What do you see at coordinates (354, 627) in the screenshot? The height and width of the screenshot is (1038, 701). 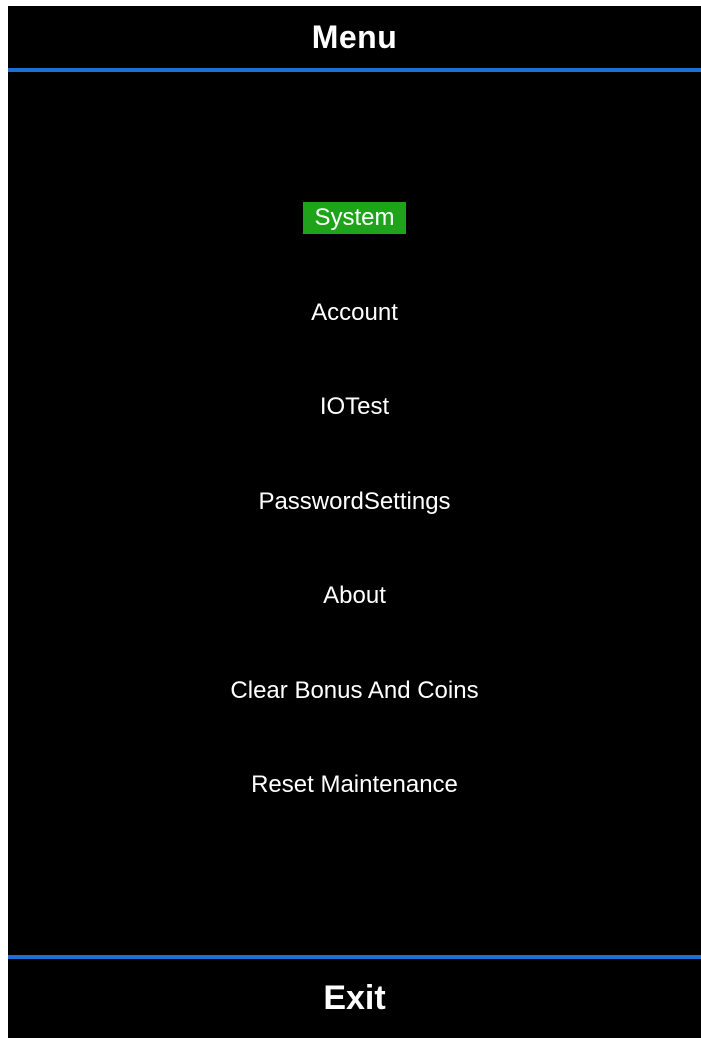 I see `menu-item-about: About` at bounding box center [354, 627].